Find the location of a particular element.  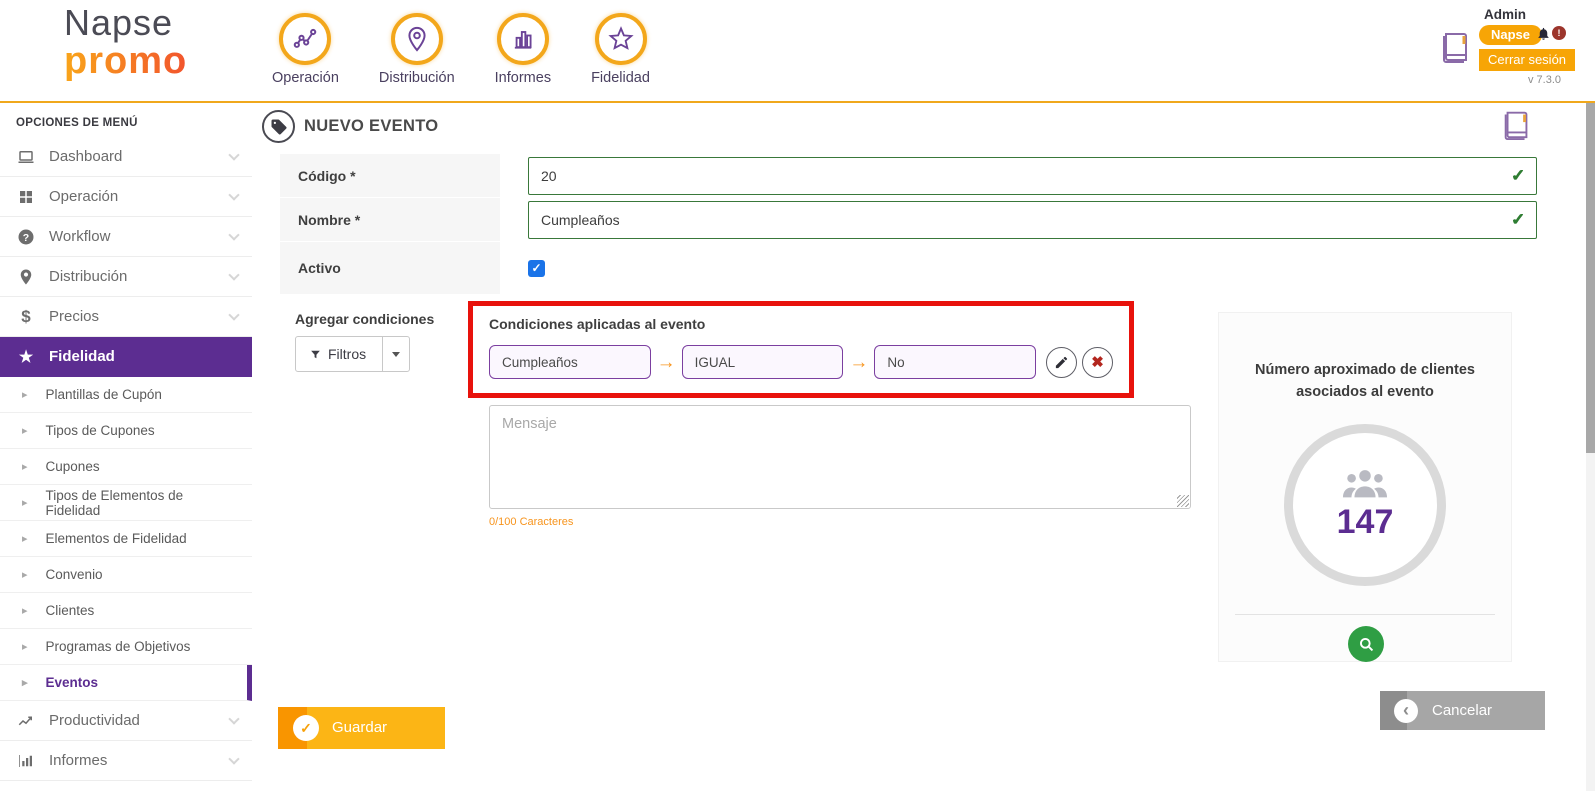

tenant-badge: Napse is located at coordinates (1511, 35).